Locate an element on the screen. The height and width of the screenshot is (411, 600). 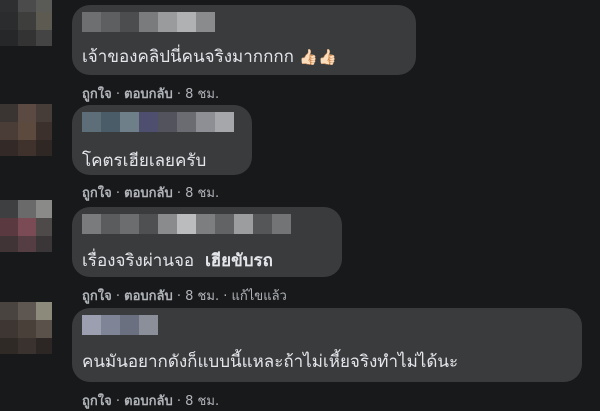
comment-bubble: โคตรเฮียเลยครับ is located at coordinates (162, 140).